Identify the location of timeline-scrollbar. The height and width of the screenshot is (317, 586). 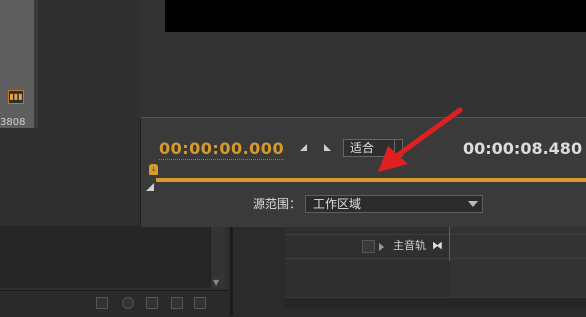
(435, 302).